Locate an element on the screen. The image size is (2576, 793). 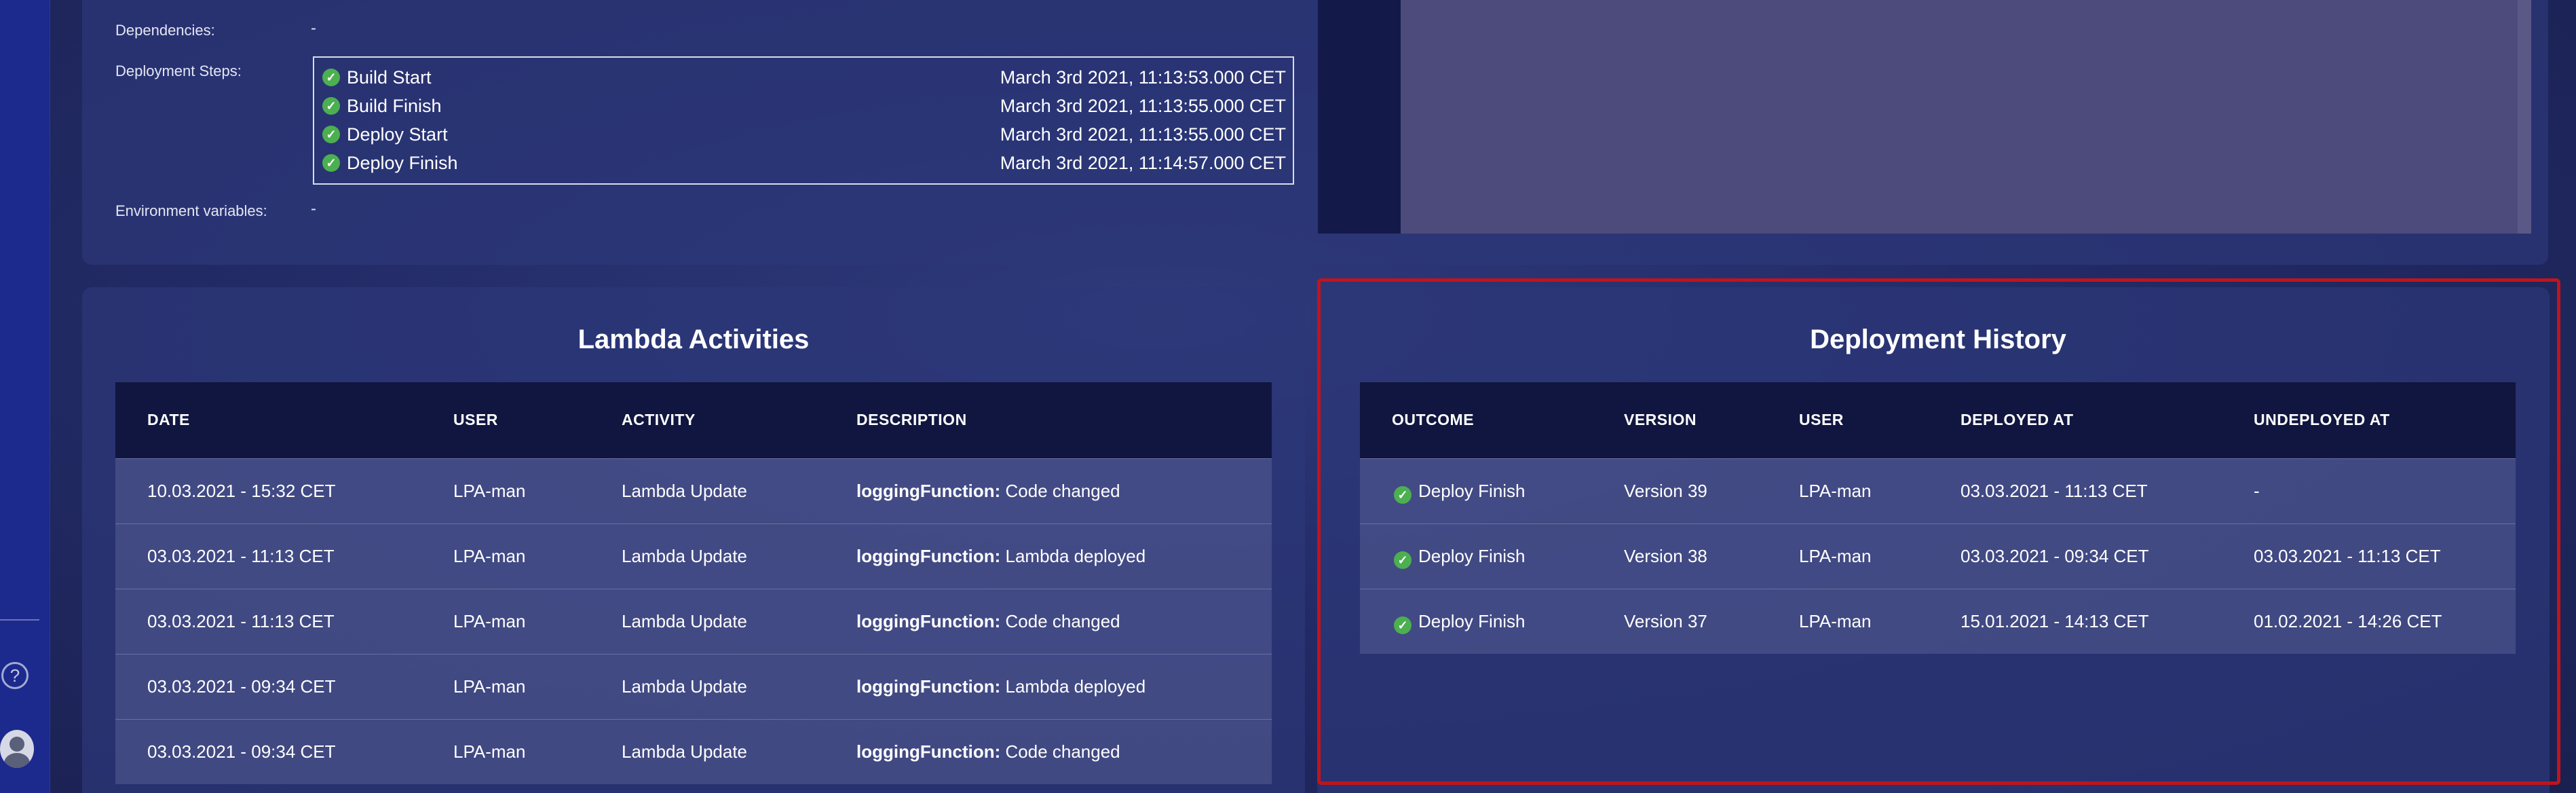
column-header-description: DESCRIPTION is located at coordinates (912, 420).